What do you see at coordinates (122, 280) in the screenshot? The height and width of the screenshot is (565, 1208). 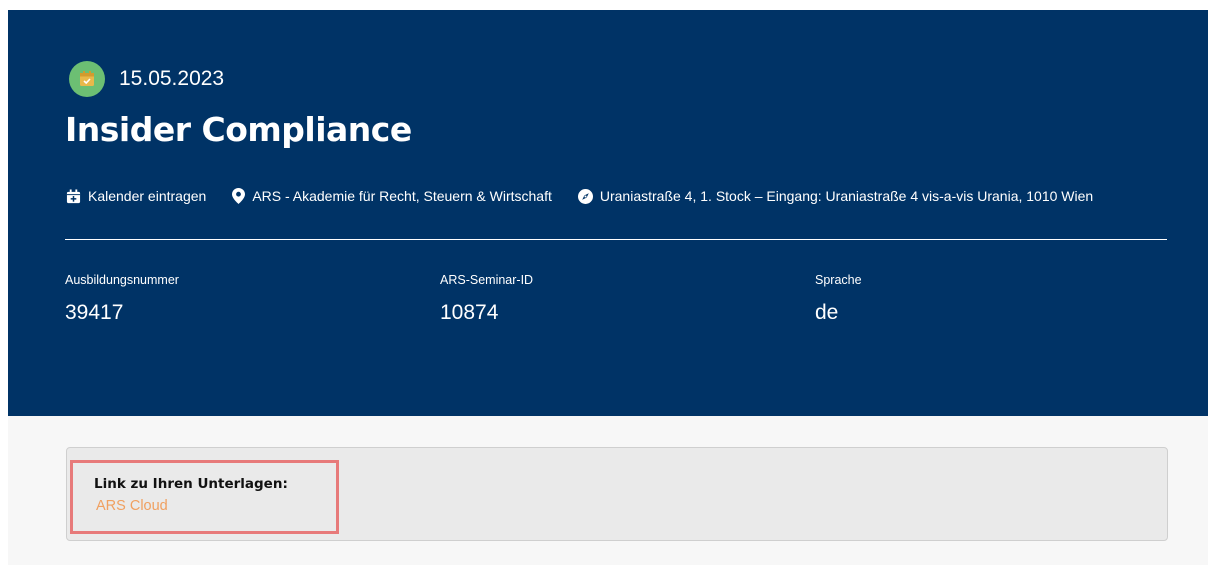 I see `fact-label: Ausbildungsnummer` at bounding box center [122, 280].